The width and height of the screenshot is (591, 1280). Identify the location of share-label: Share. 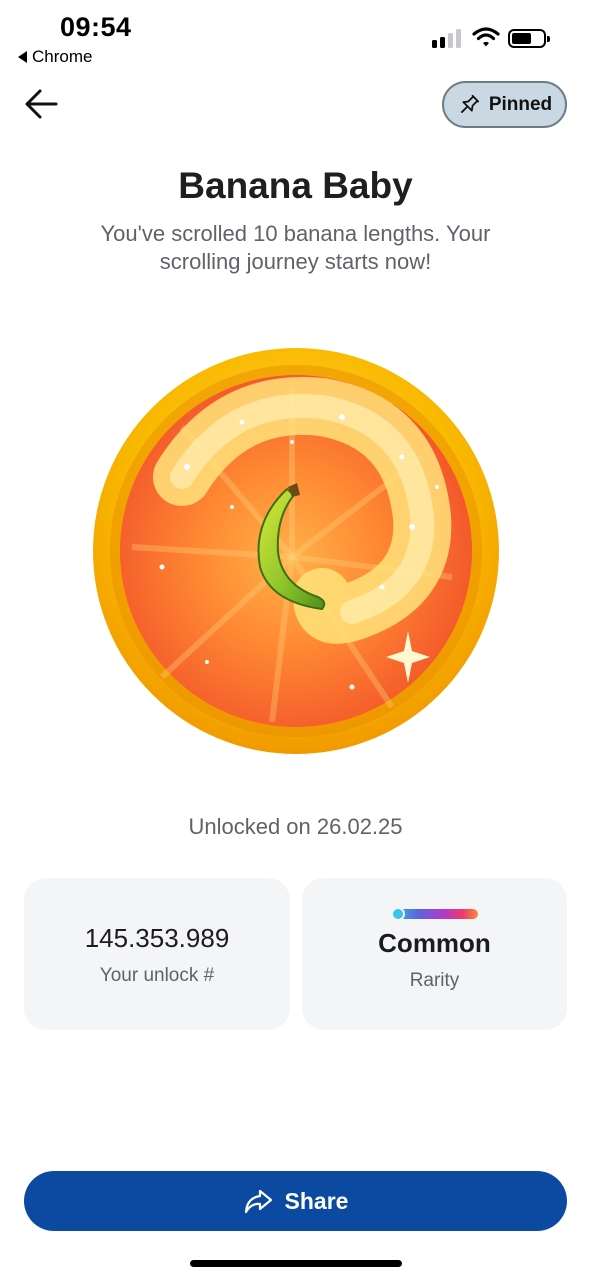
(316, 1200).